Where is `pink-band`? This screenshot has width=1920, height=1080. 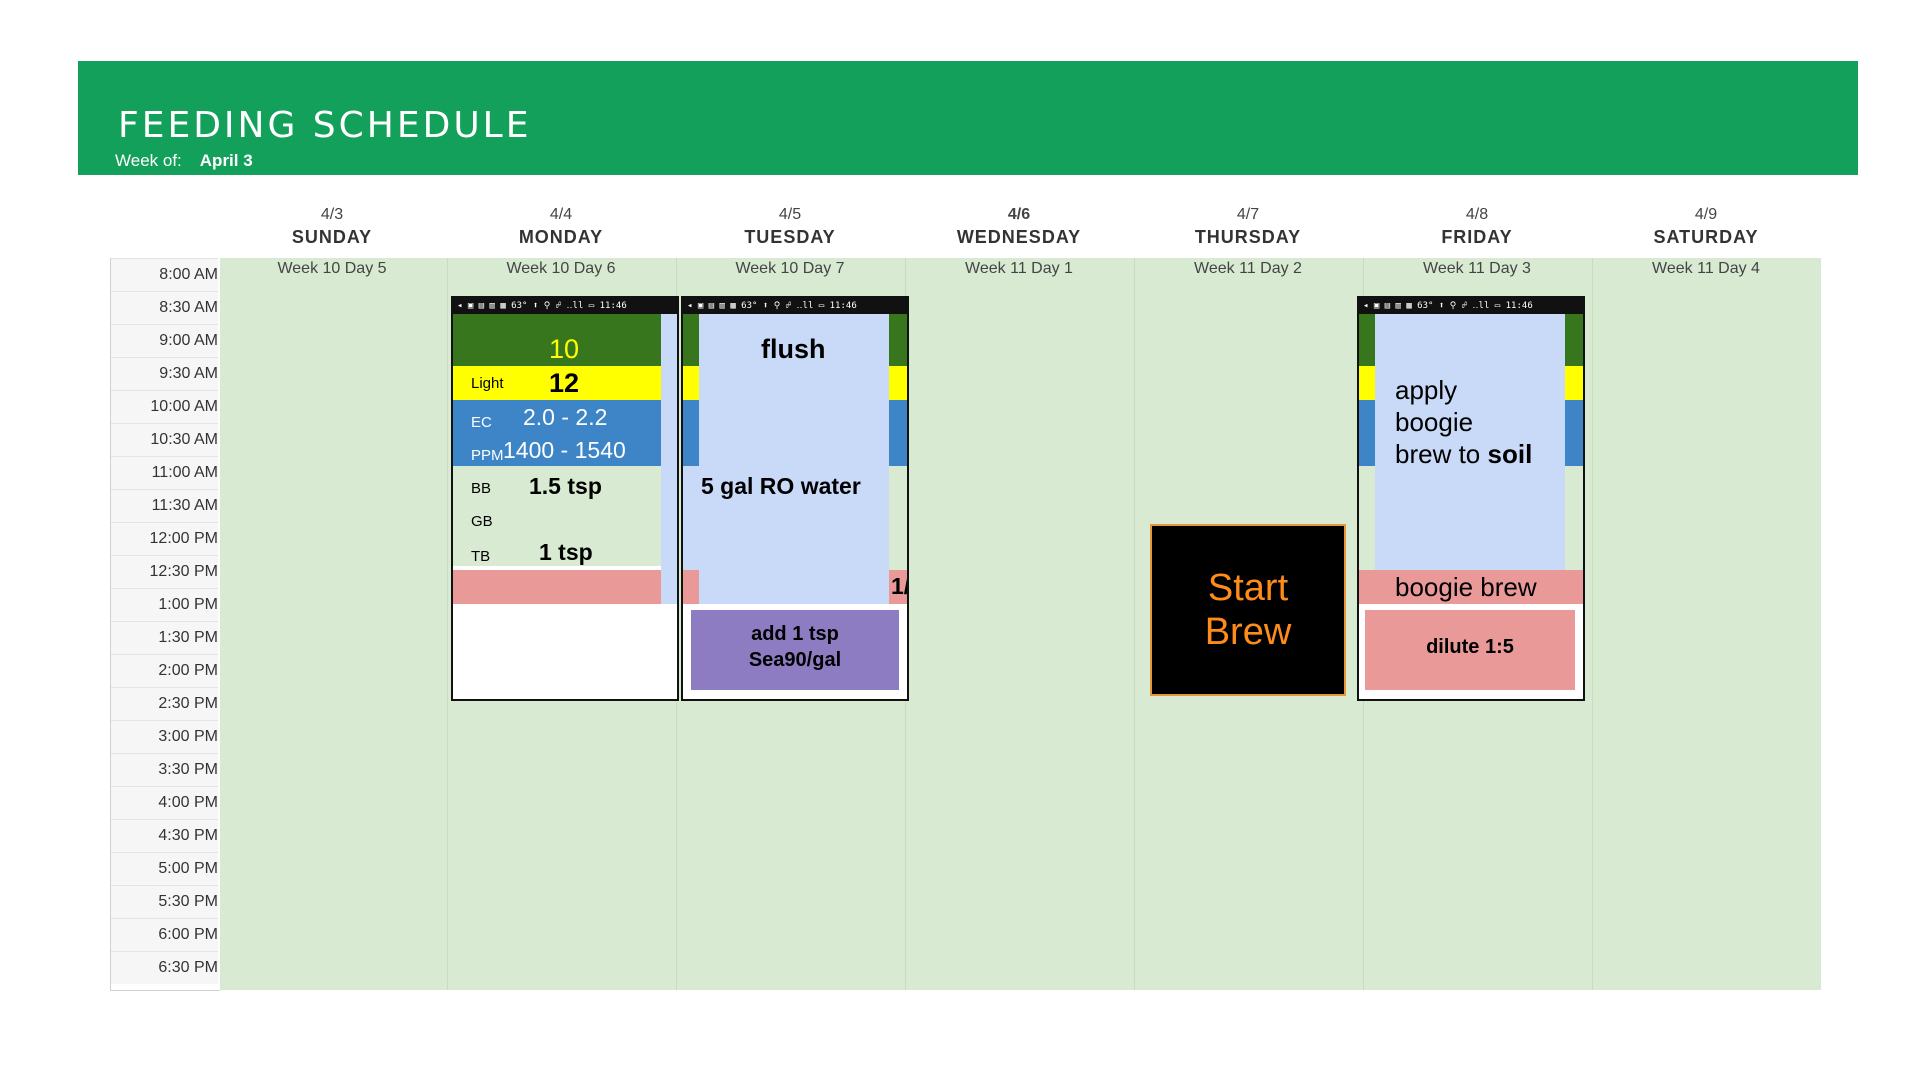
pink-band is located at coordinates (557, 587).